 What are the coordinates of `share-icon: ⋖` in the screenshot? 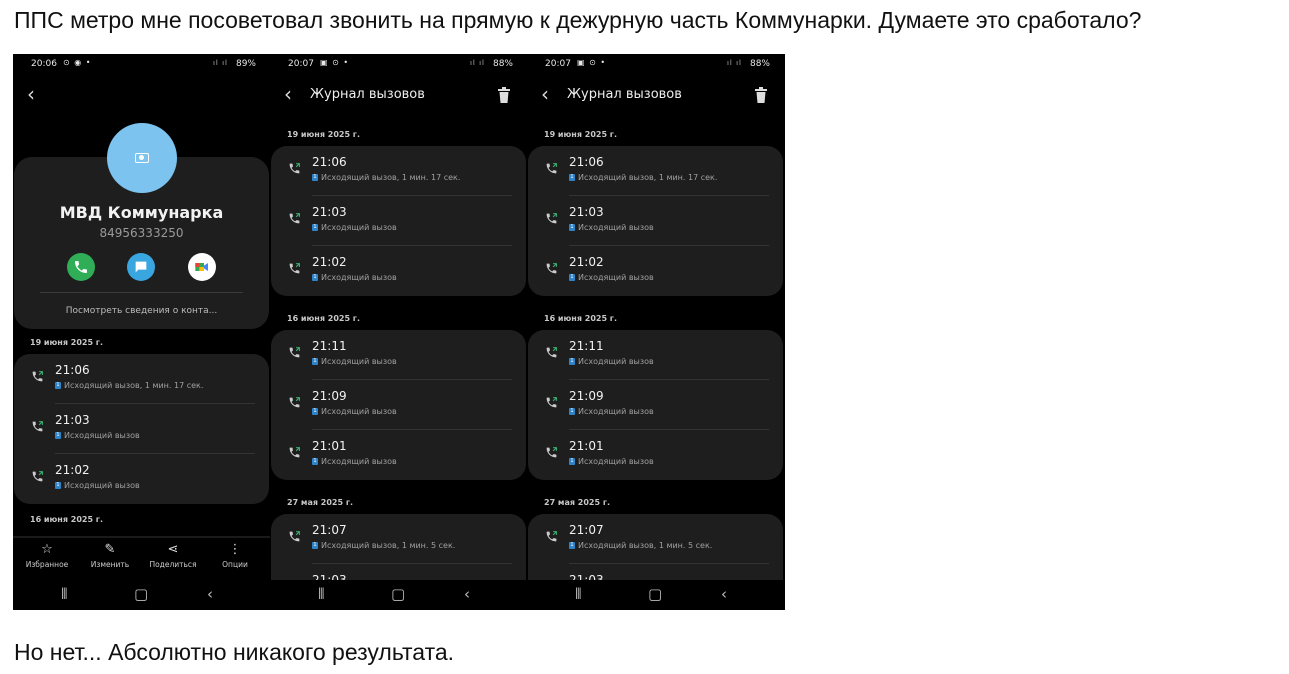 It's located at (173, 549).